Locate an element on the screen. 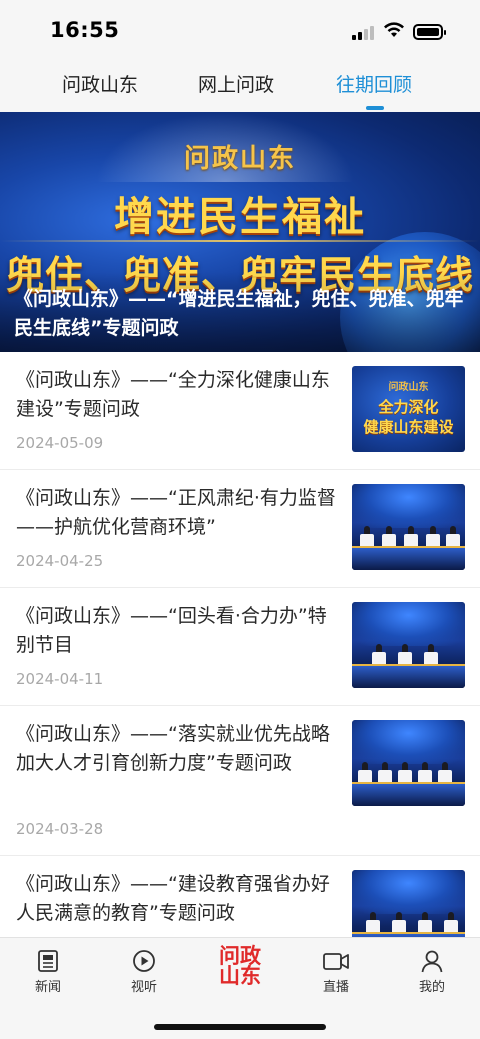 This screenshot has height=1039, width=480. nav-wenzheng-logo: 问政 山东 is located at coordinates (240, 966).